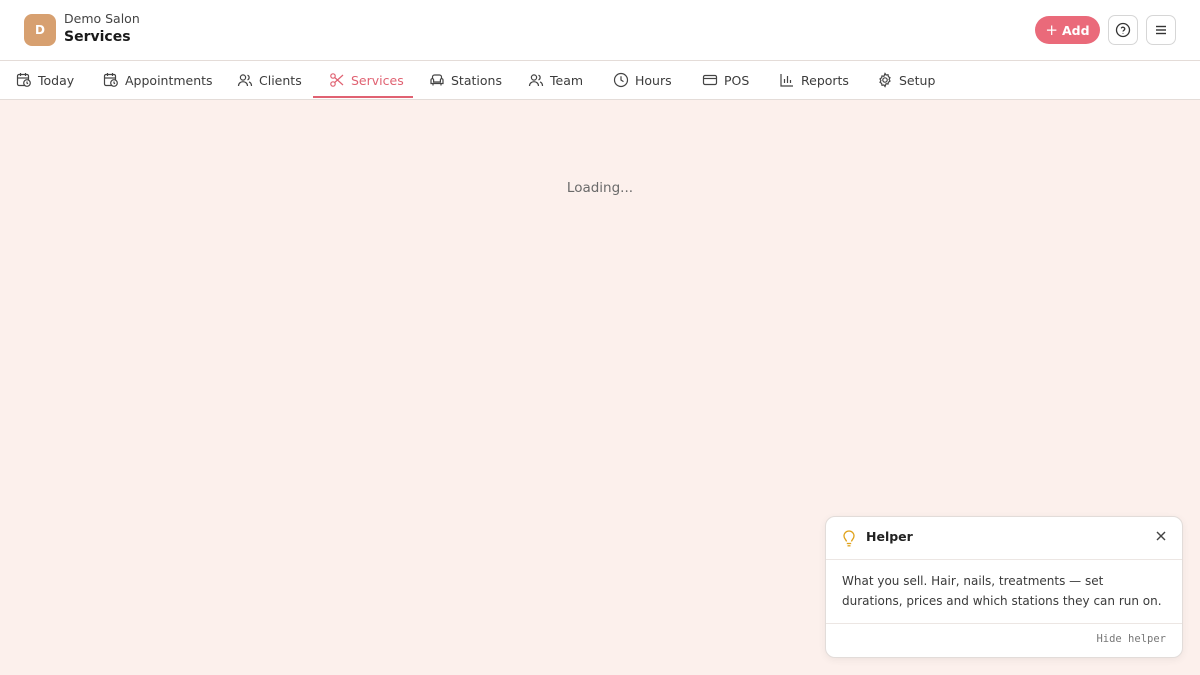  Describe the element at coordinates (1004, 623) in the screenshot. I see `divider` at that location.